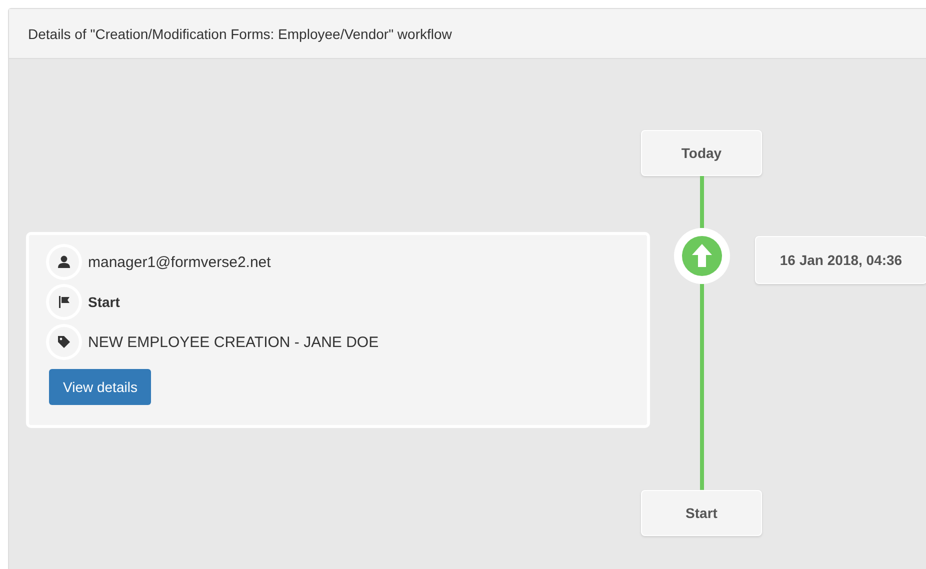  What do you see at coordinates (240, 34) in the screenshot?
I see `panel-title: Details of "Creation/Modification Forms: Employee/Vendor" workflow` at bounding box center [240, 34].